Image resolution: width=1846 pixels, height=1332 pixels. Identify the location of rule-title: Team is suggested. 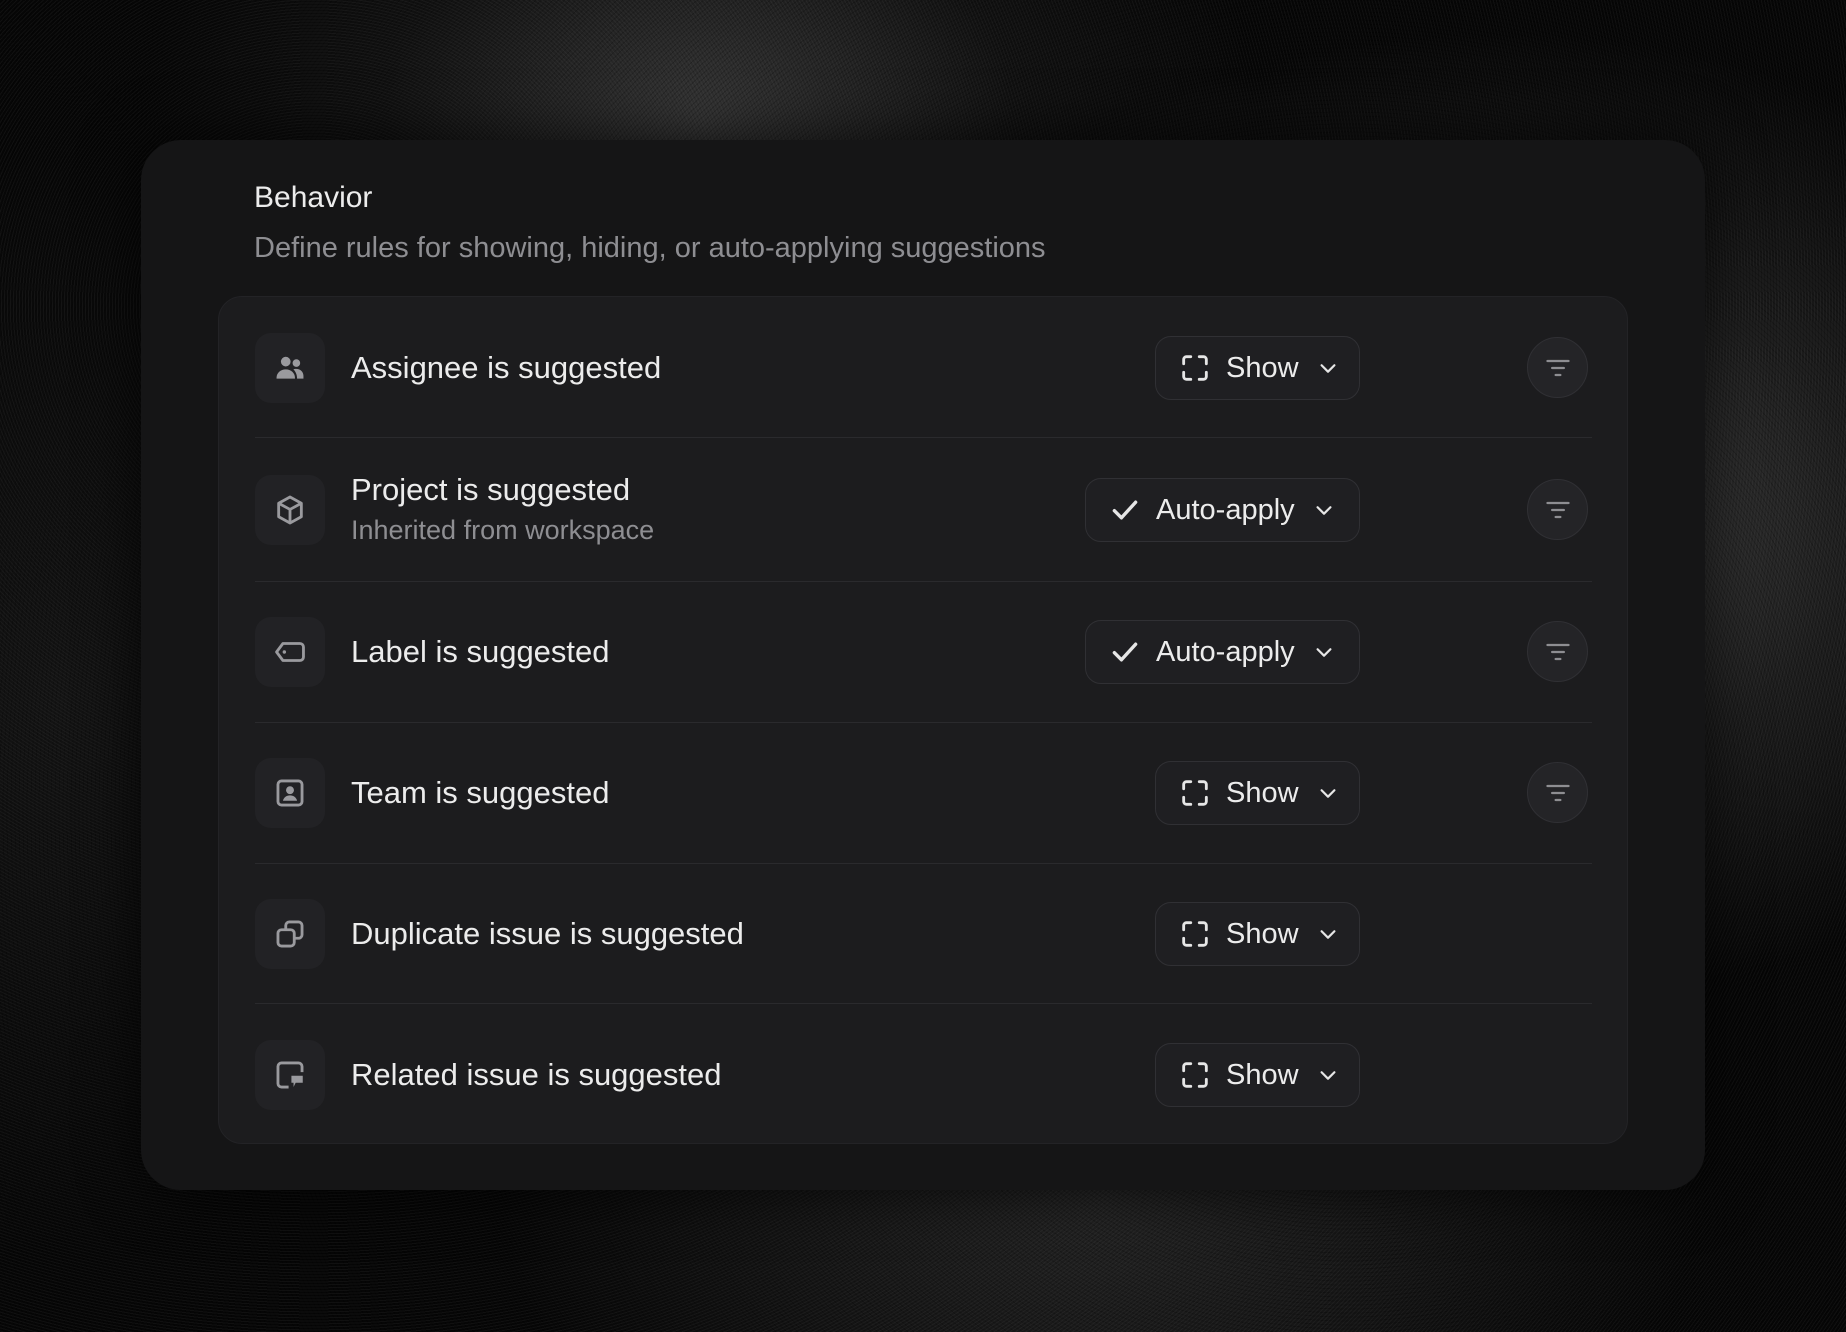
(480, 792).